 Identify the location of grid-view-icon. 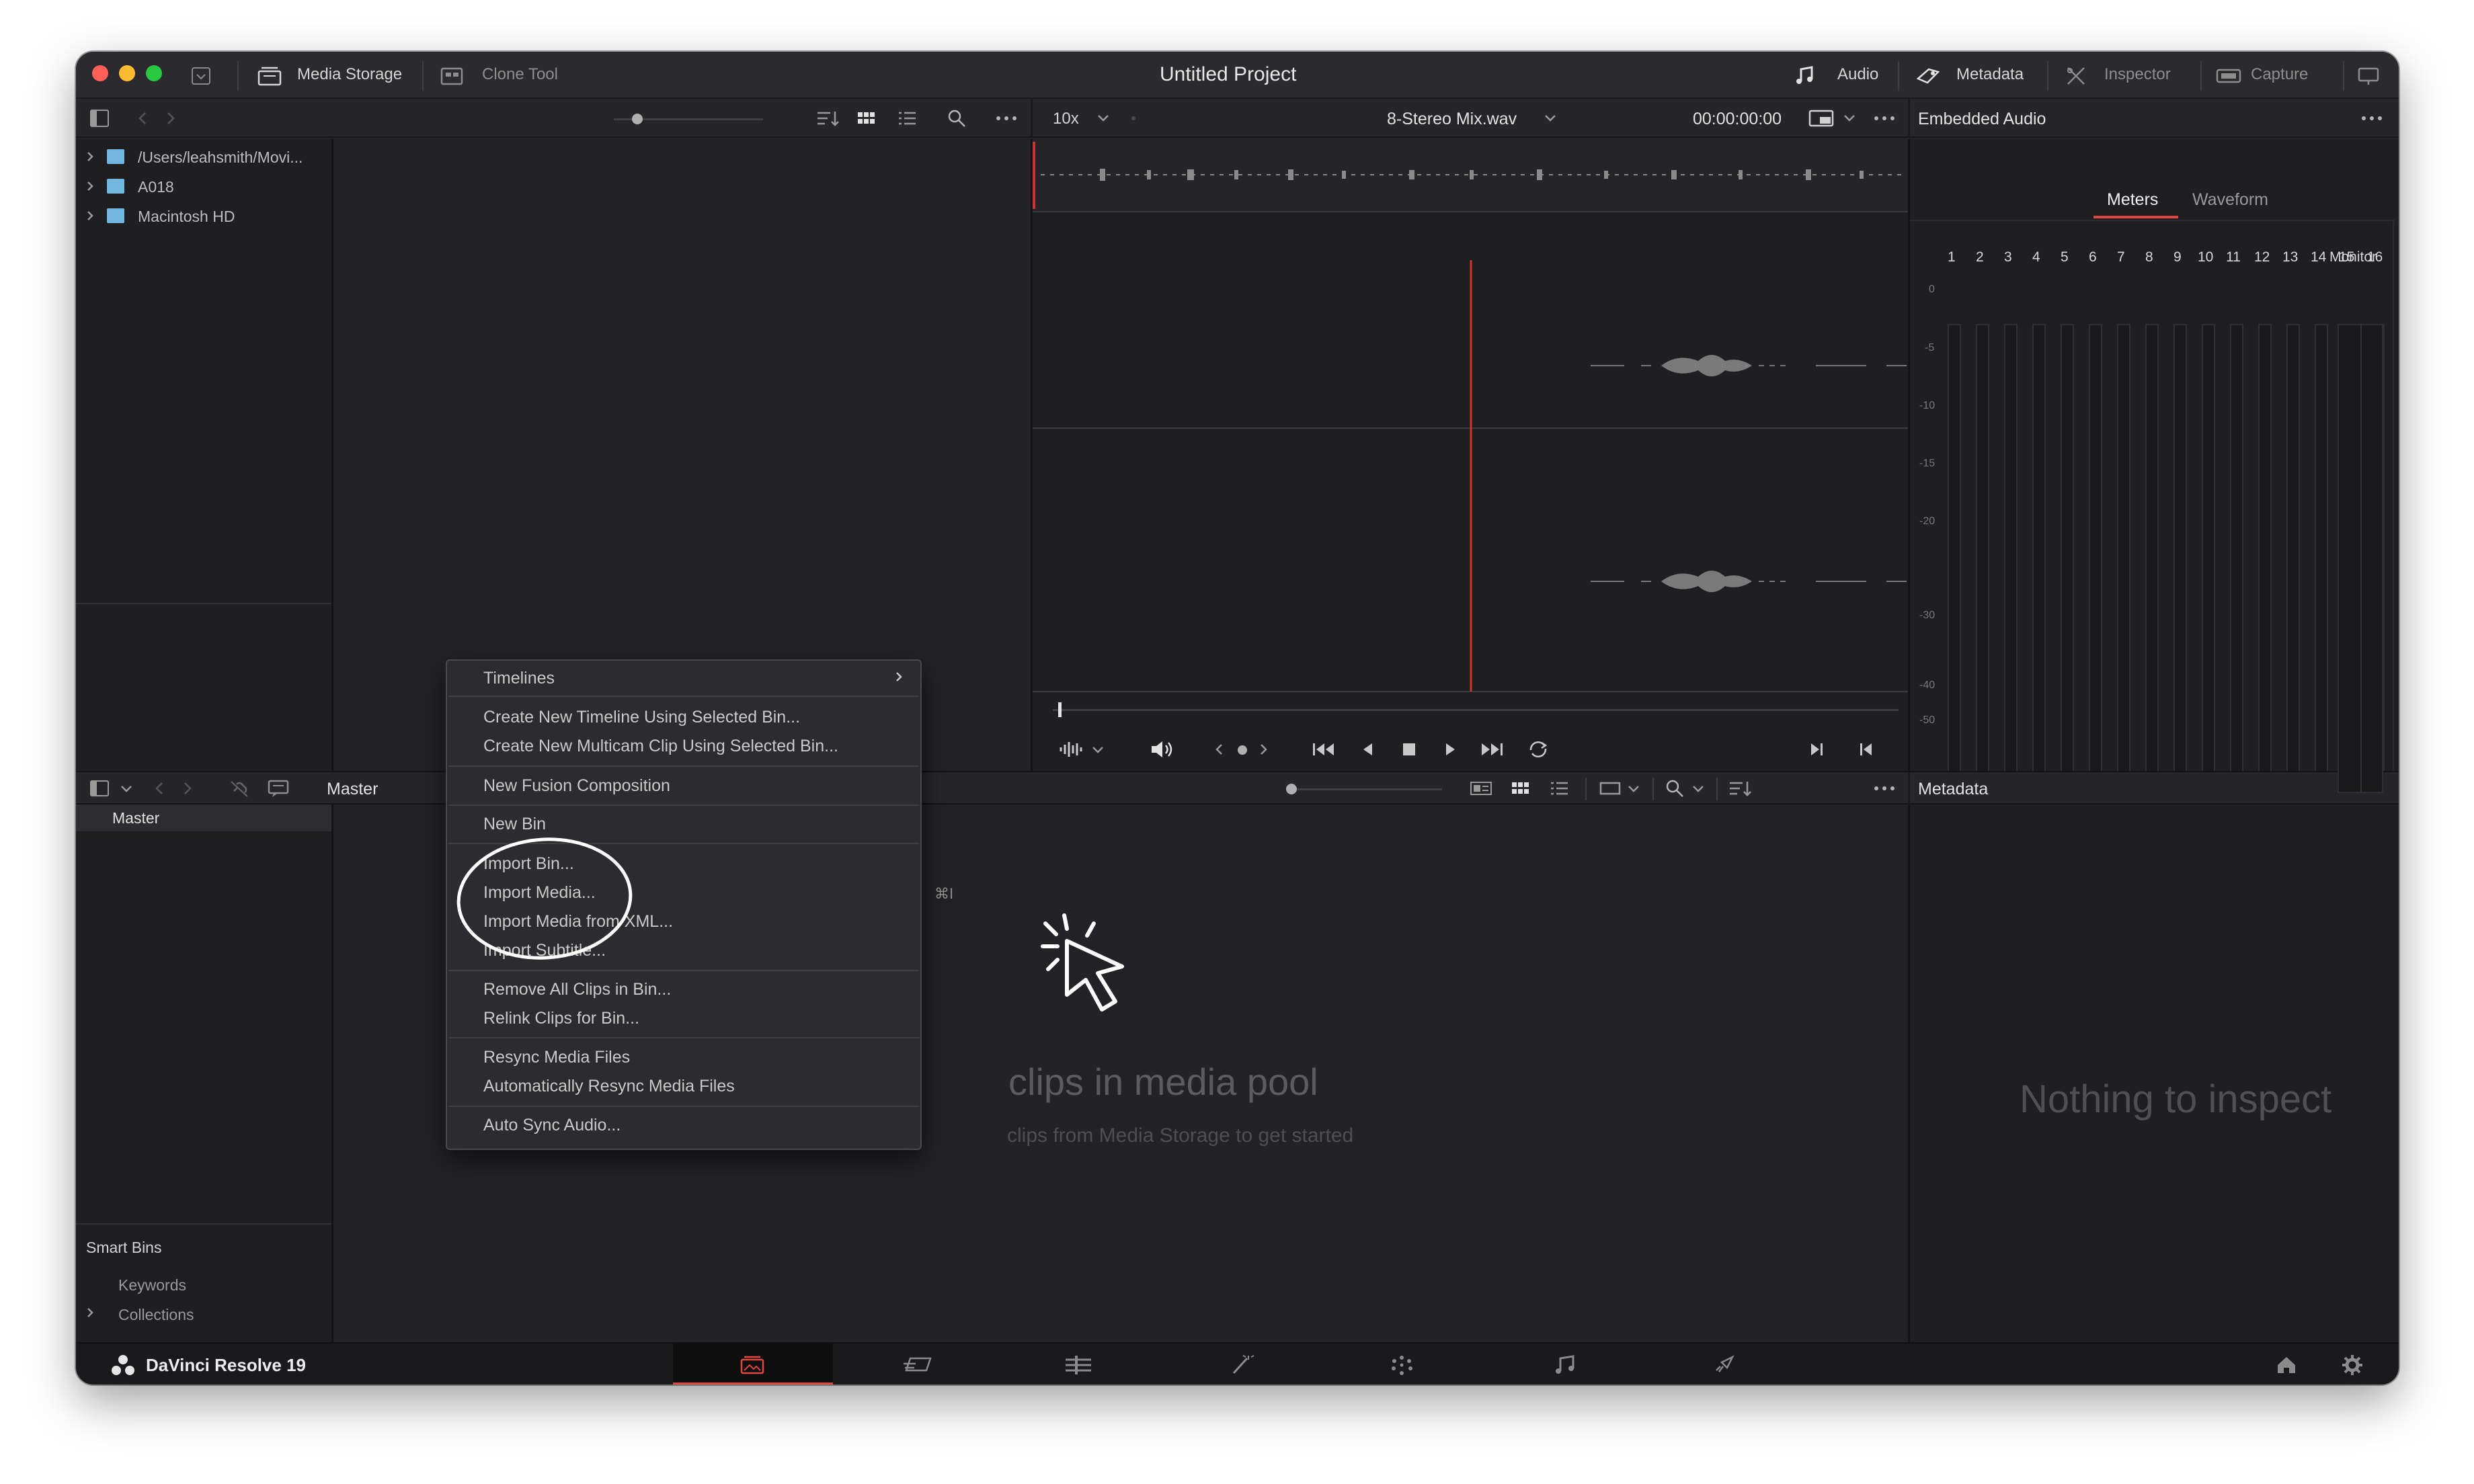
(866, 118).